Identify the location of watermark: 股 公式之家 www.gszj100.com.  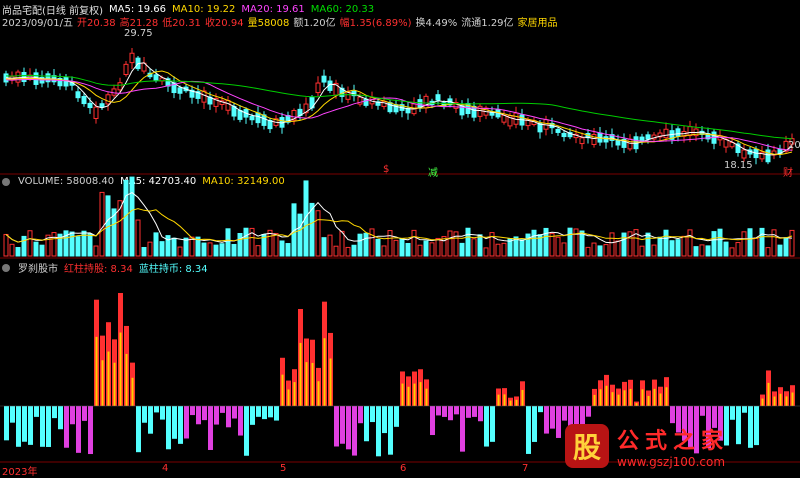
(680, 446).